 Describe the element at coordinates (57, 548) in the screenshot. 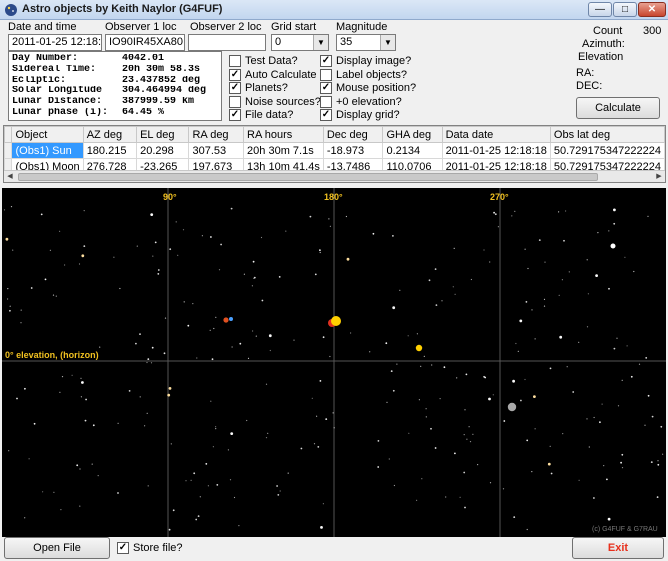

I see `open-file-button: Open File` at that location.